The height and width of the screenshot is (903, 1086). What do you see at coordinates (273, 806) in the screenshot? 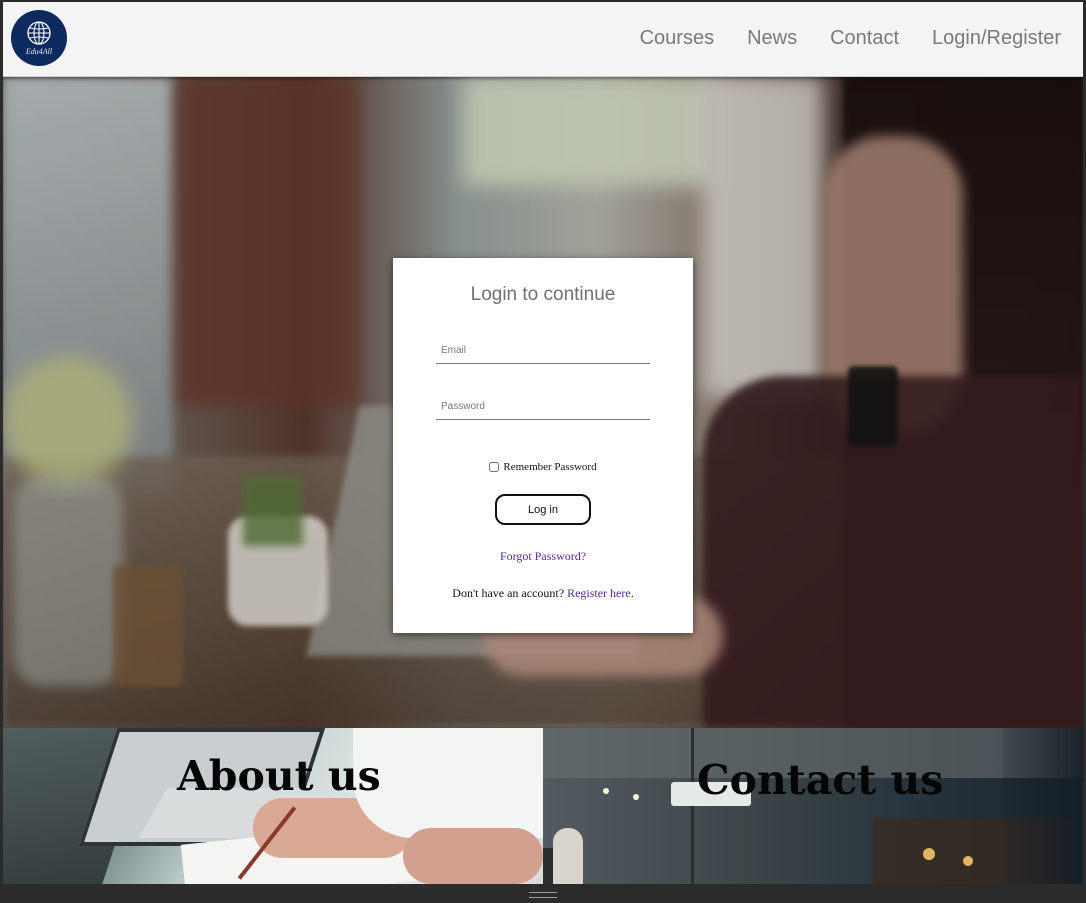
I see `about-us-panel: About us` at bounding box center [273, 806].